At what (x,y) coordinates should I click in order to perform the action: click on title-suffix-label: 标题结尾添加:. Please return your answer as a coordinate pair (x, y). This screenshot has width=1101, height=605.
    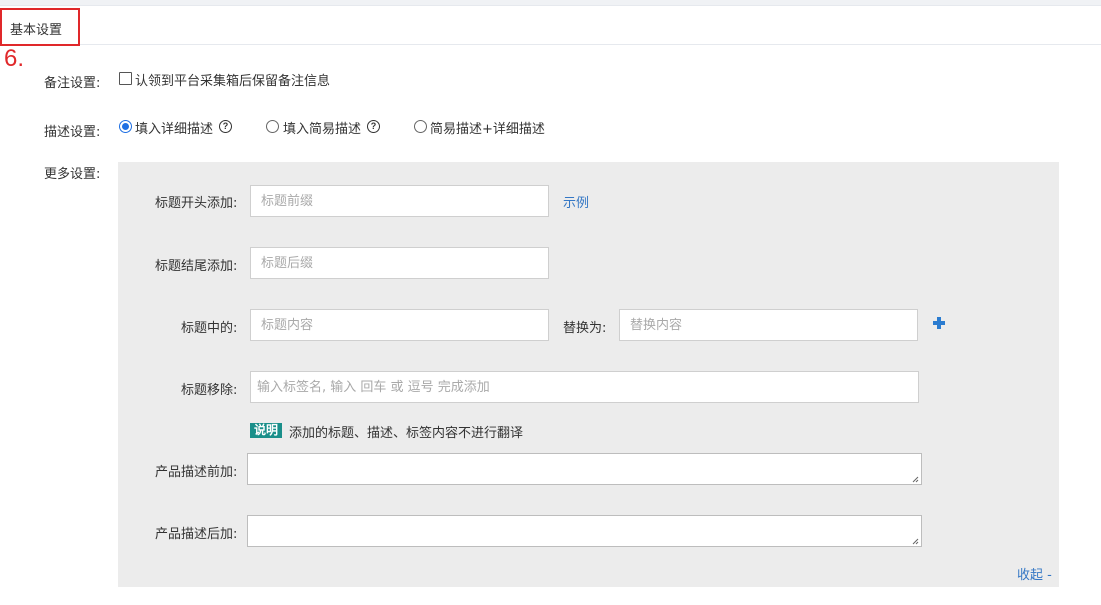
    Looking at the image, I should click on (196, 266).